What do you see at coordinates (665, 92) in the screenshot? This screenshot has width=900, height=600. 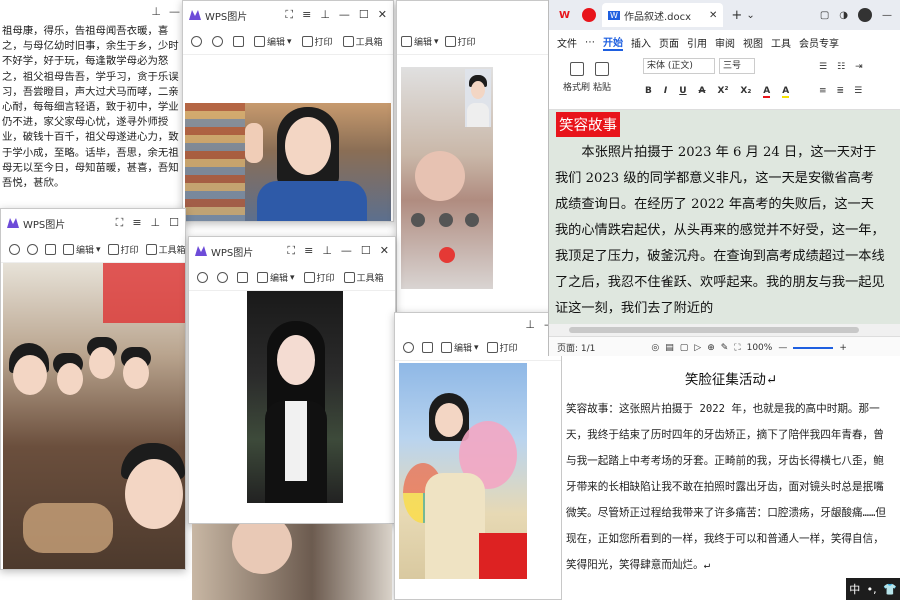 I see `italic-button: I` at bounding box center [665, 92].